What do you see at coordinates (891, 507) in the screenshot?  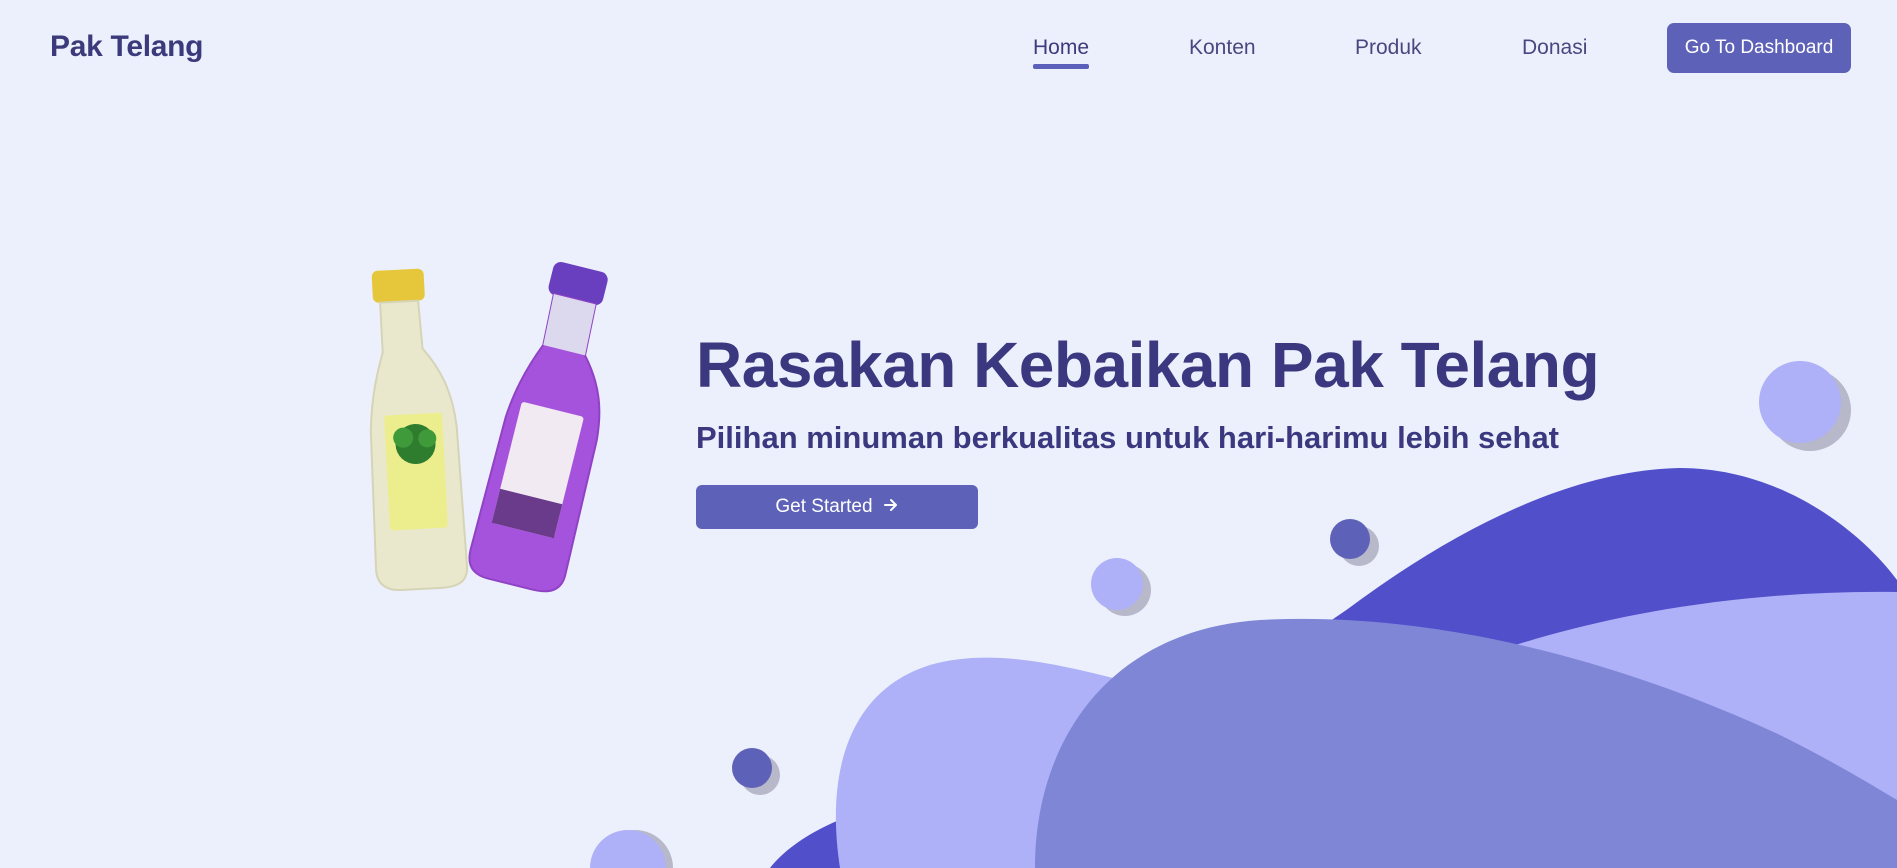 I see `arrow-right-icon` at bounding box center [891, 507].